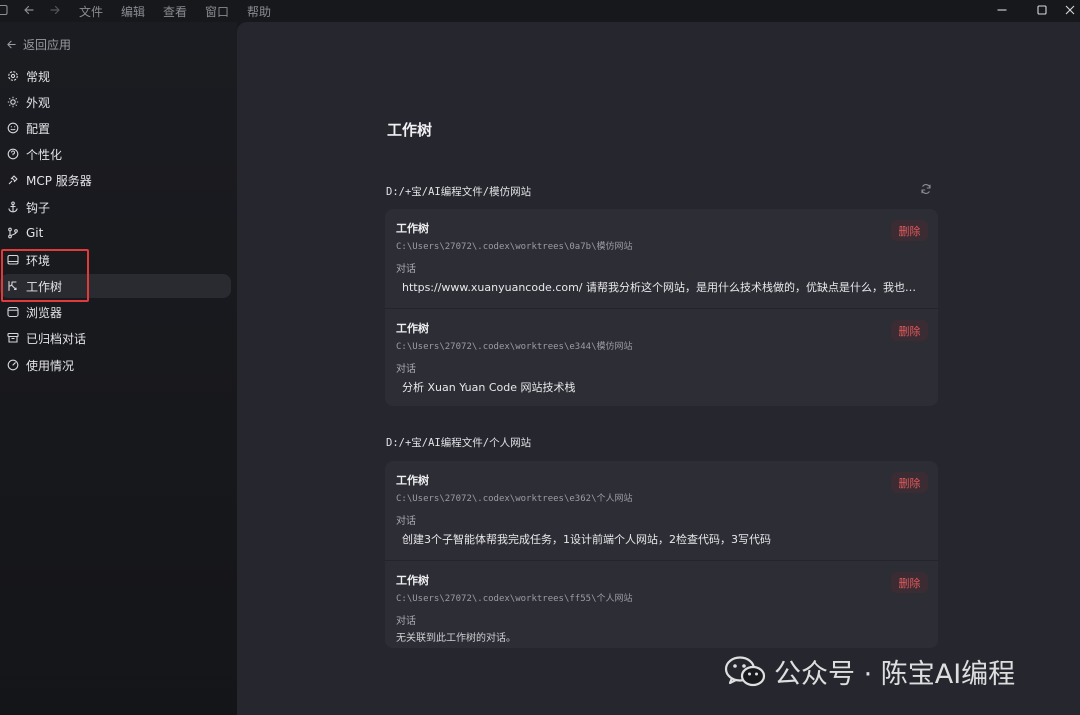 The height and width of the screenshot is (715, 1080). I want to click on title-bar: 文件 编辑 查看 窗口 帮助, so click(540, 11).